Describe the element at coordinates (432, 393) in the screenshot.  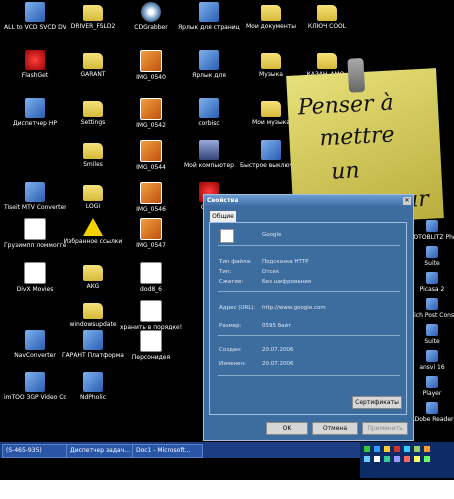
I see `desktop-icon-label: Player` at that location.